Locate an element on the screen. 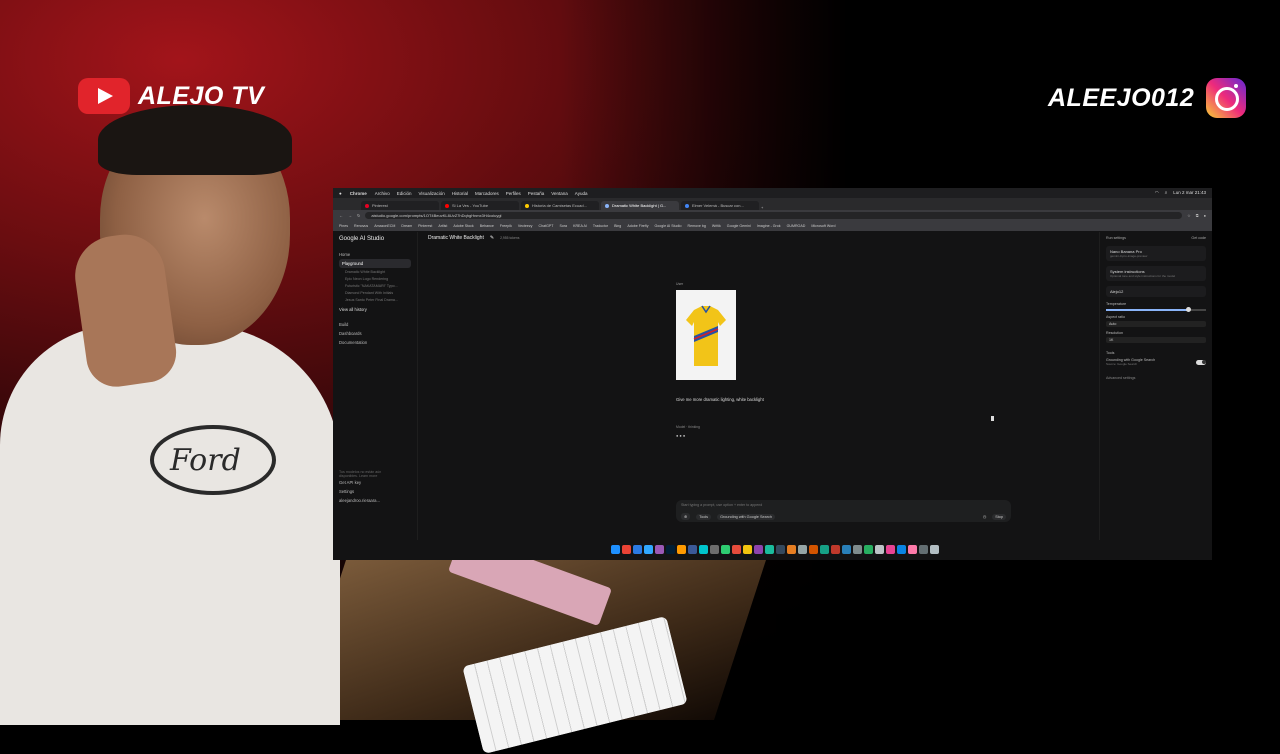  uploaded-image is located at coordinates (706, 335).